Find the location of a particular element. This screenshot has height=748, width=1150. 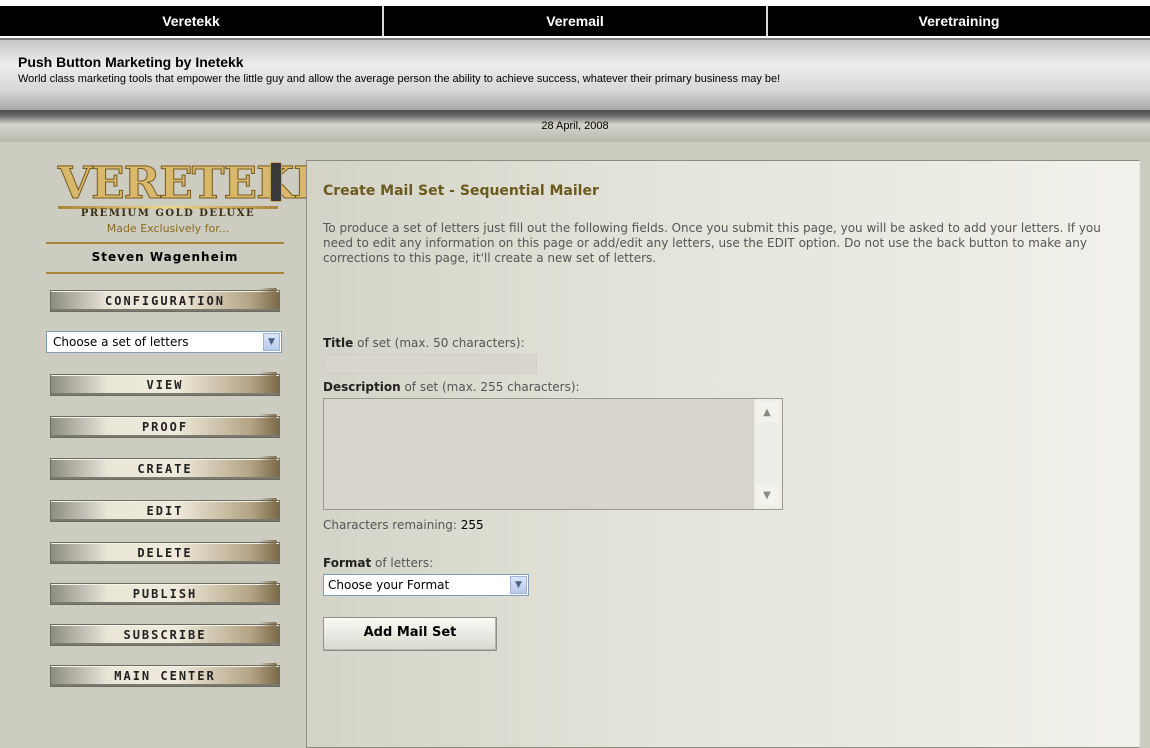

title-field-label: Title of set (max. 50 characters): is located at coordinates (424, 343).